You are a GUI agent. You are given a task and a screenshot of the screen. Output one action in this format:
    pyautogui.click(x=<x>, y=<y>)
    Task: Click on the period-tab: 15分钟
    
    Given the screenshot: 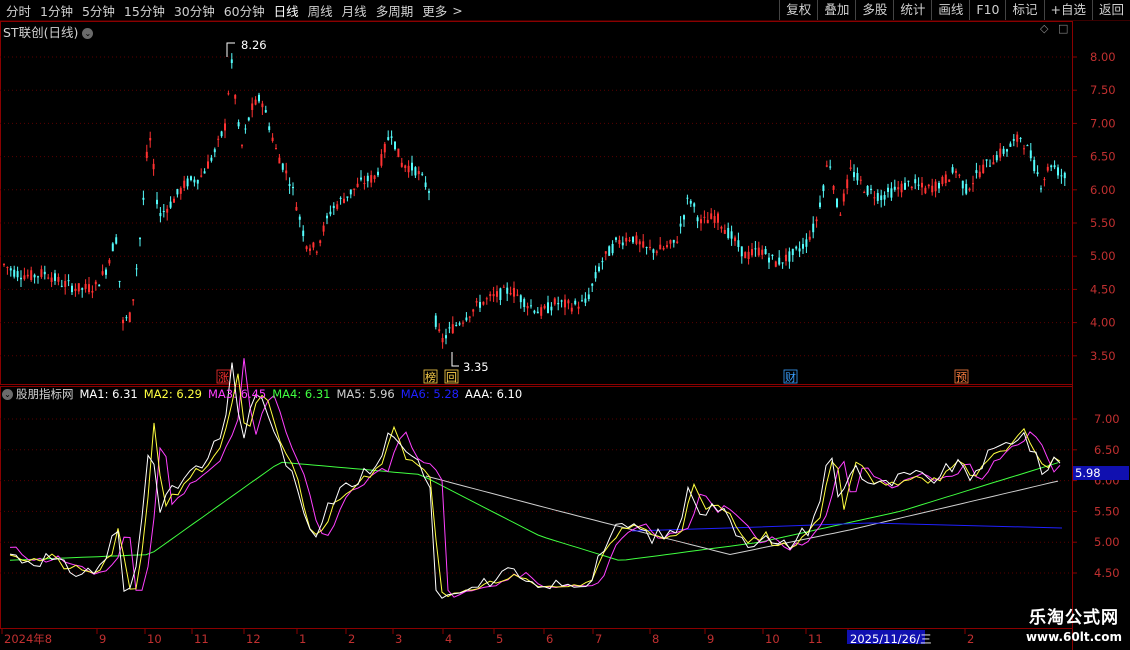 What is the action you would take?
    pyautogui.click(x=145, y=10)
    